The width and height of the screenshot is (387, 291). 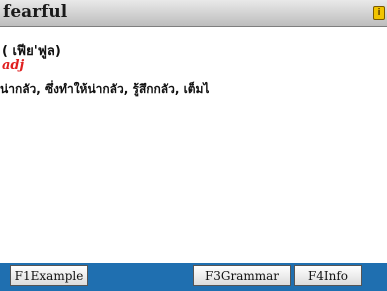 I want to click on title-bar: fearful i, so click(x=193, y=13).